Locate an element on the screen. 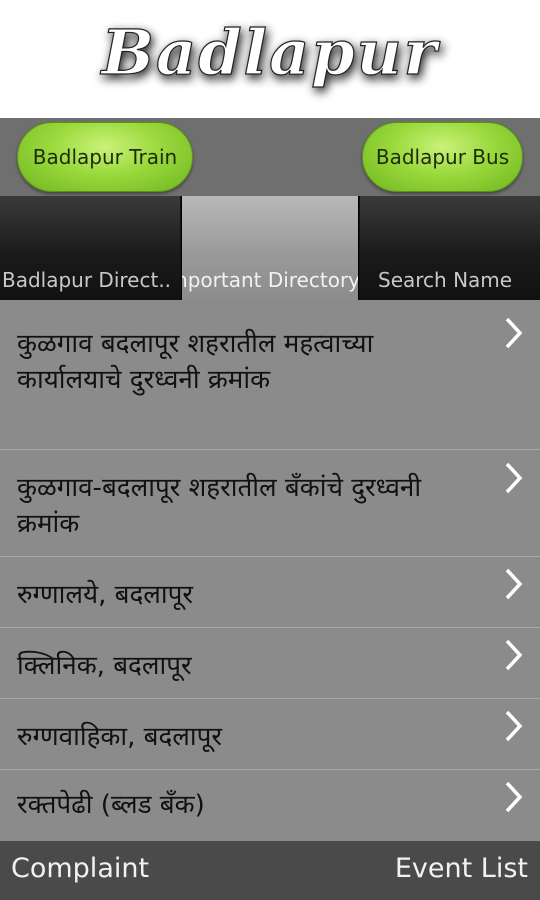 The image size is (540, 900). list-item-label: क्लिनिक, बदलापूर is located at coordinates (104, 666).